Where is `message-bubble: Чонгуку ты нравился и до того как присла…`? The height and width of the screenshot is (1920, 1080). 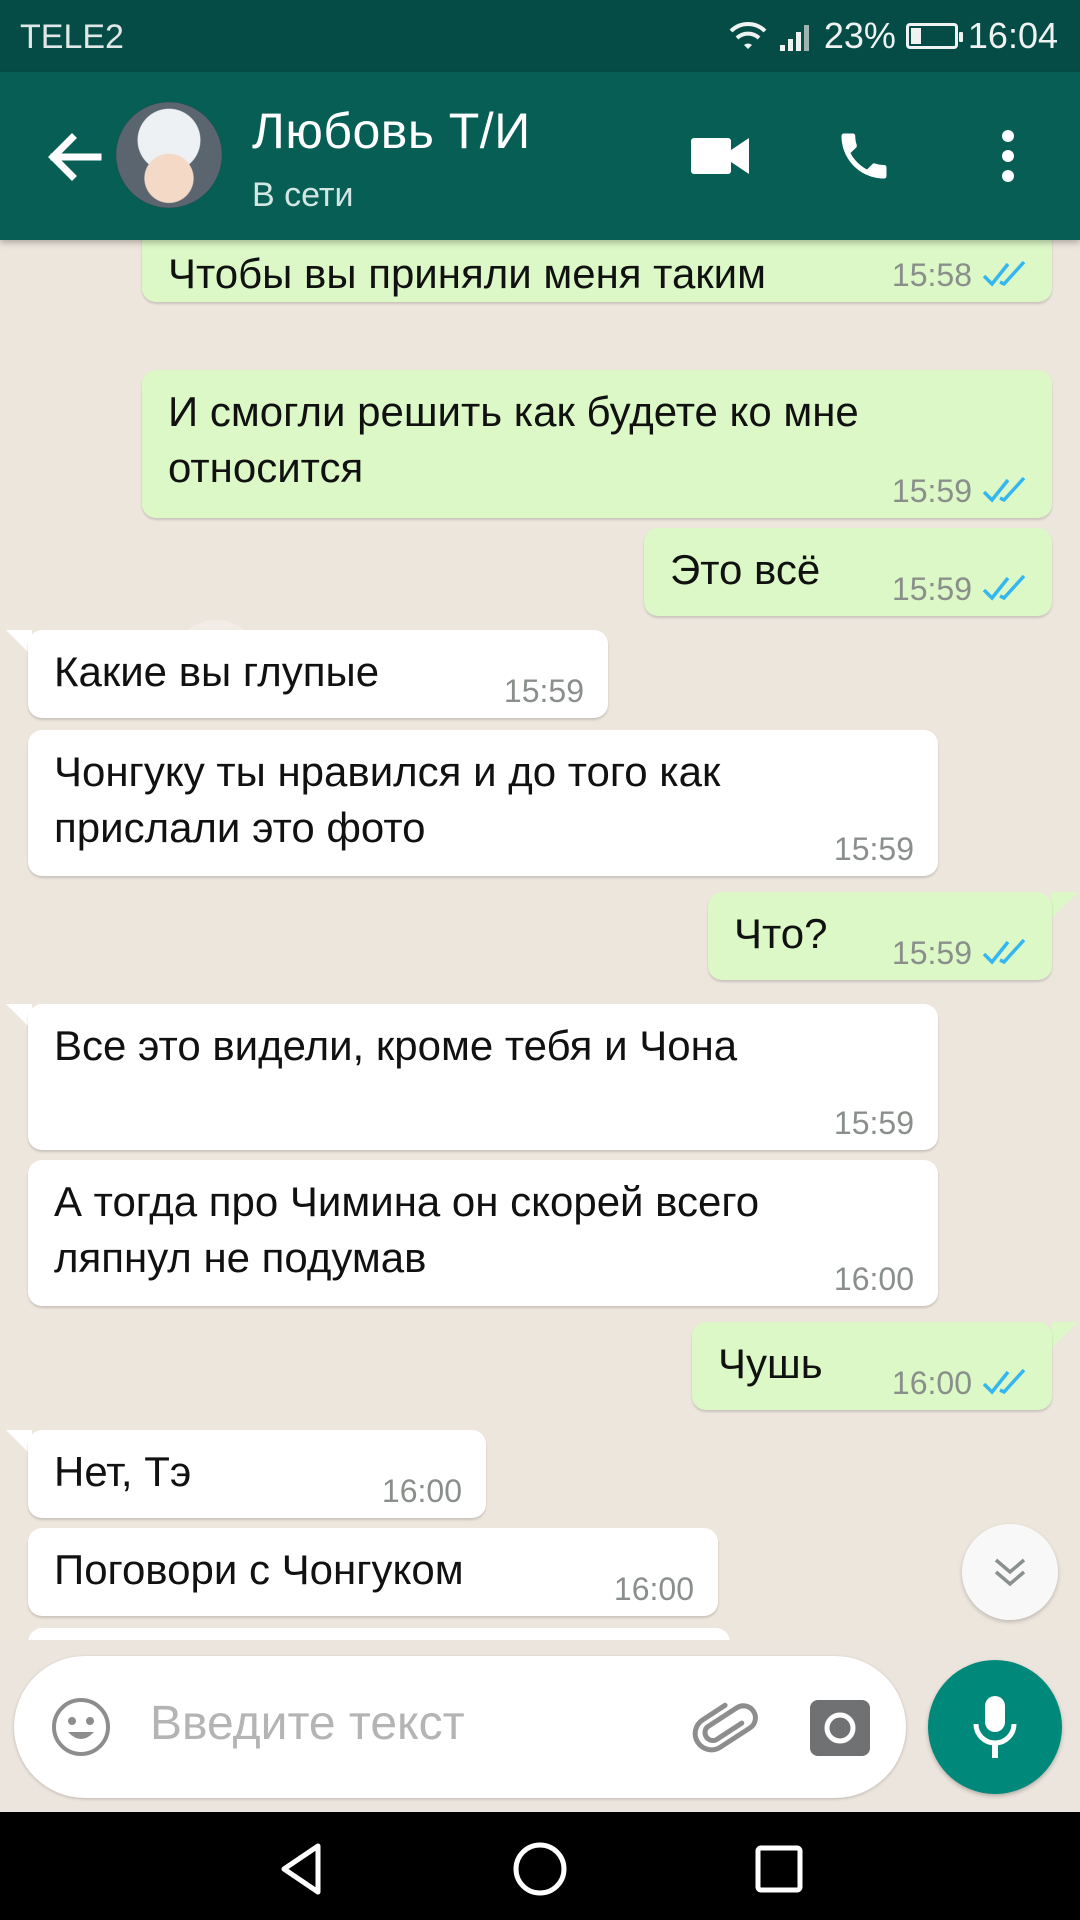 message-bubble: Чонгуку ты нравился и до того как присла… is located at coordinates (483, 803).